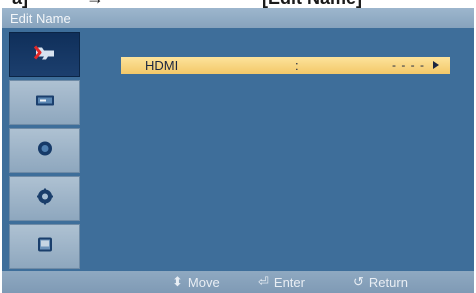 This screenshot has height=293, width=476. I want to click on sound-icon, so click(45, 150).